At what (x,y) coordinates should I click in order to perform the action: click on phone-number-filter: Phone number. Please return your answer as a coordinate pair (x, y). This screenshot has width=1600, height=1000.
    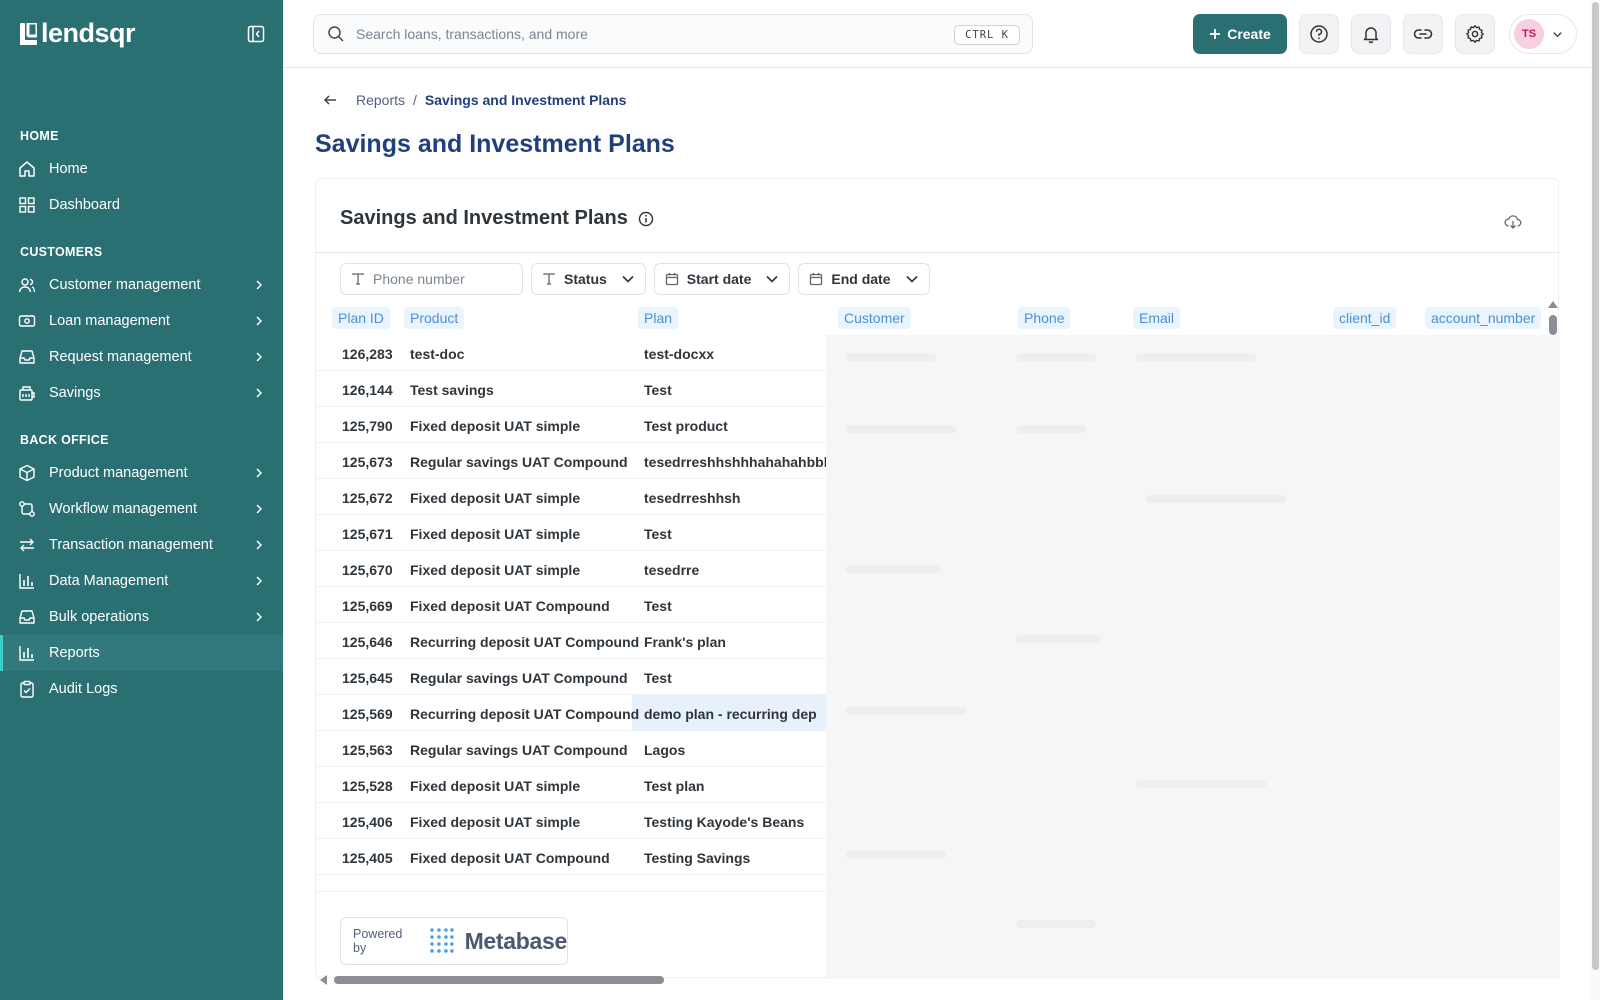
    Looking at the image, I should click on (431, 279).